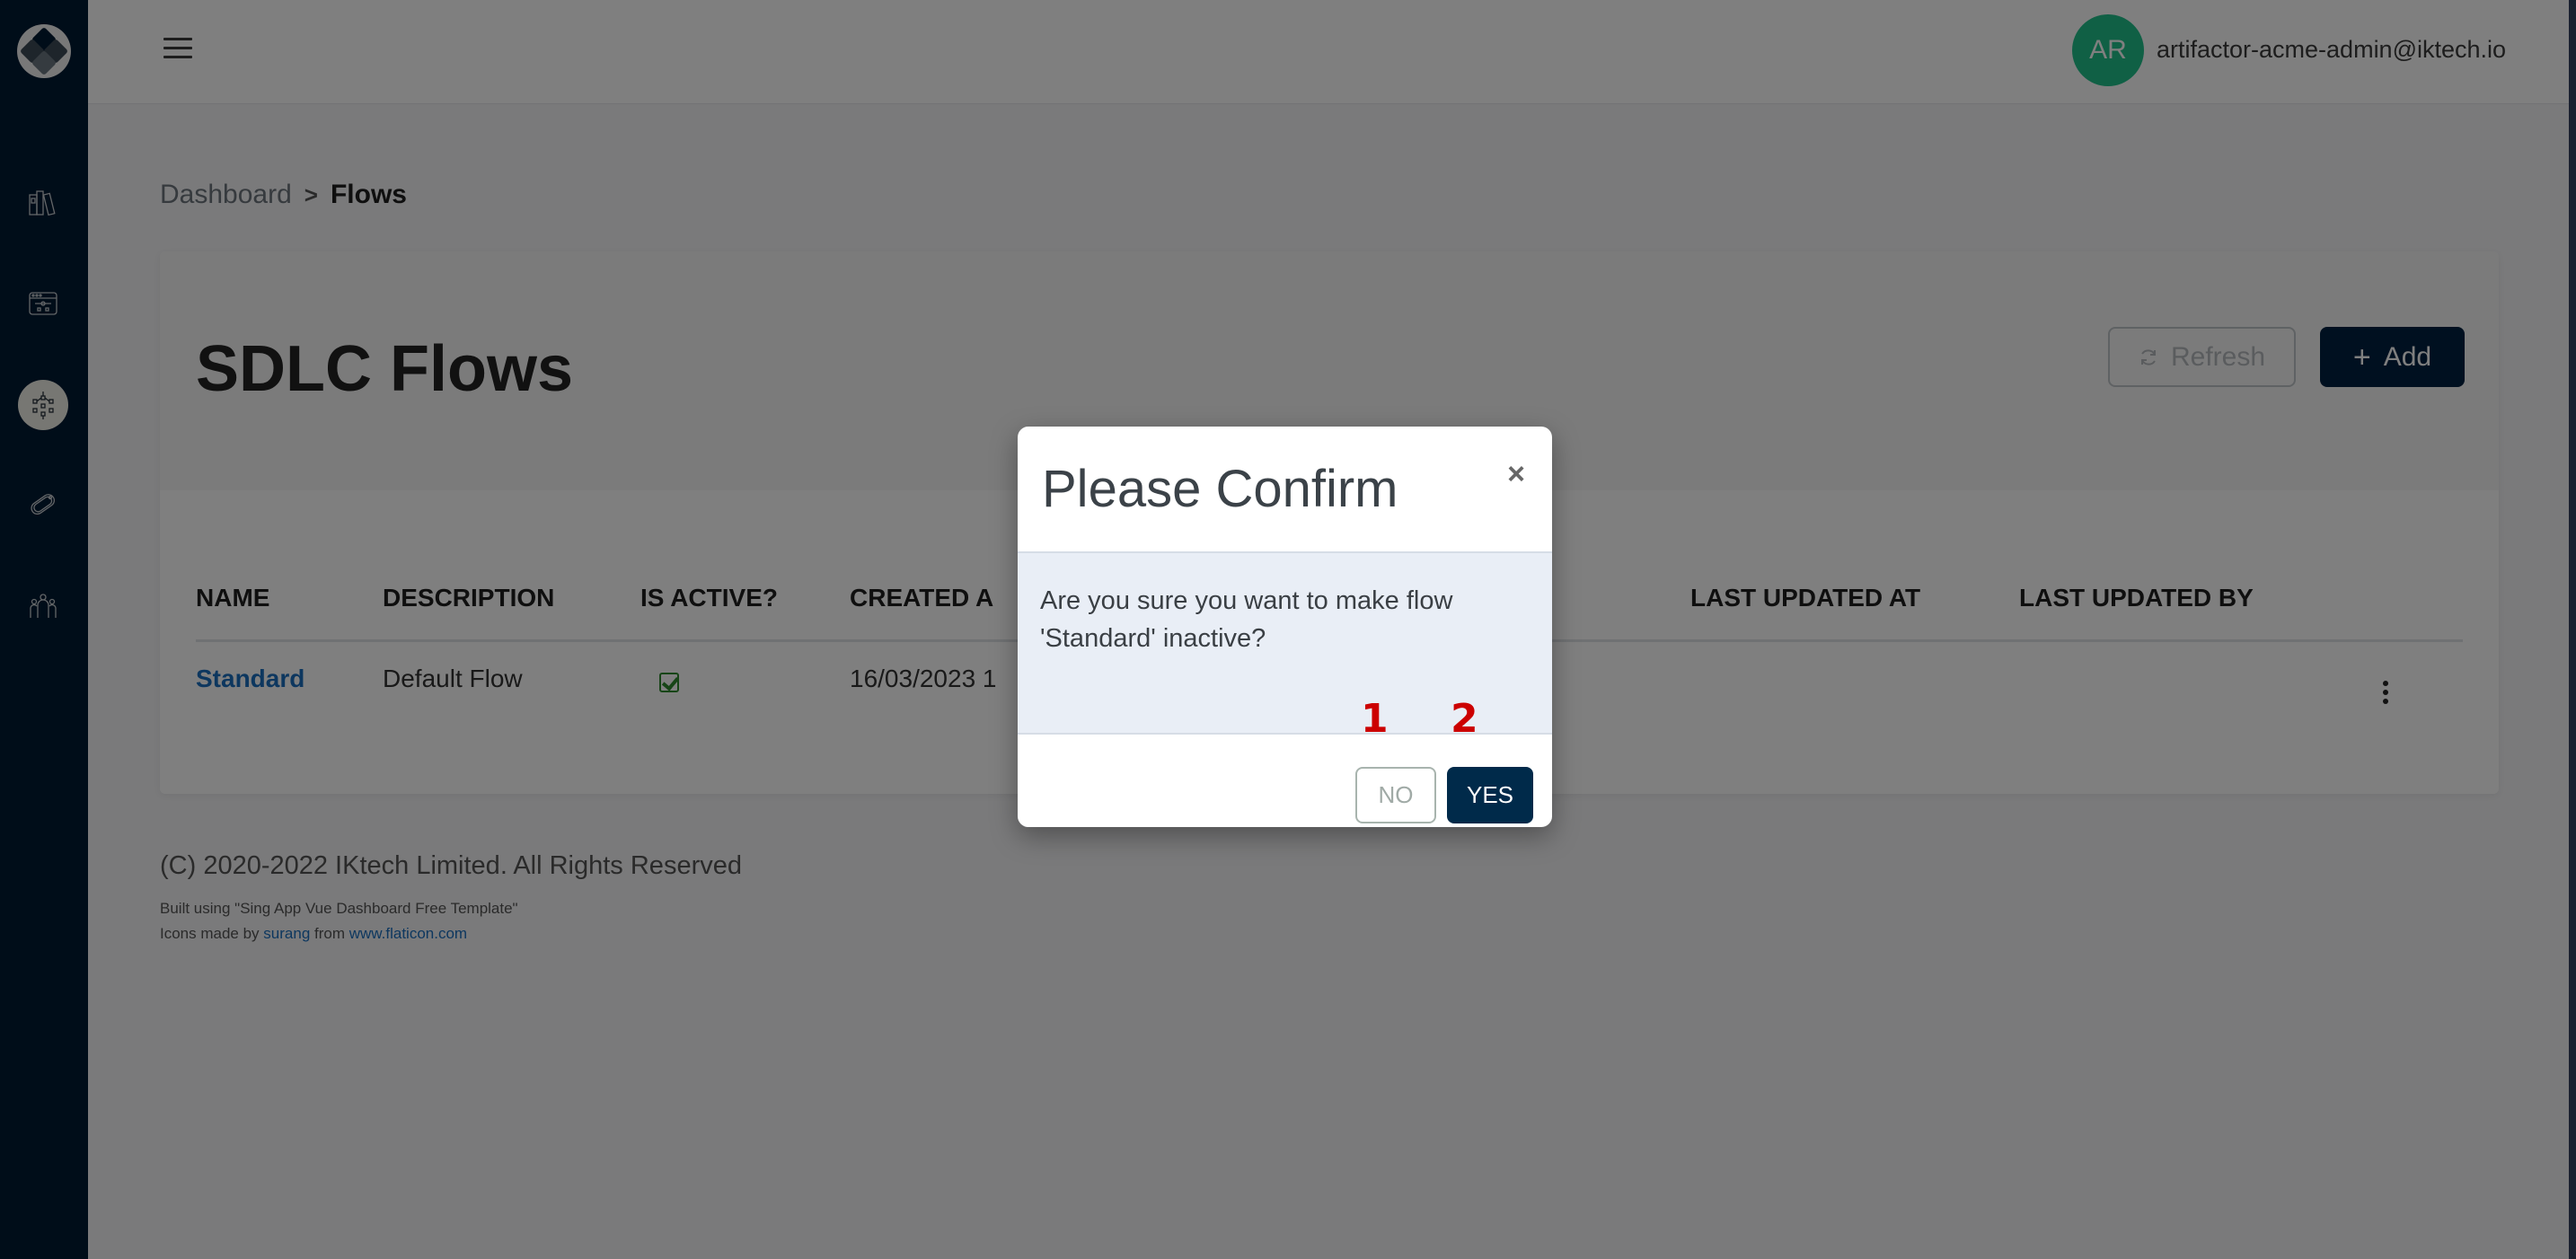 This screenshot has height=1259, width=2576. I want to click on dialog-header: Please Confirm ×, so click(1285, 490).